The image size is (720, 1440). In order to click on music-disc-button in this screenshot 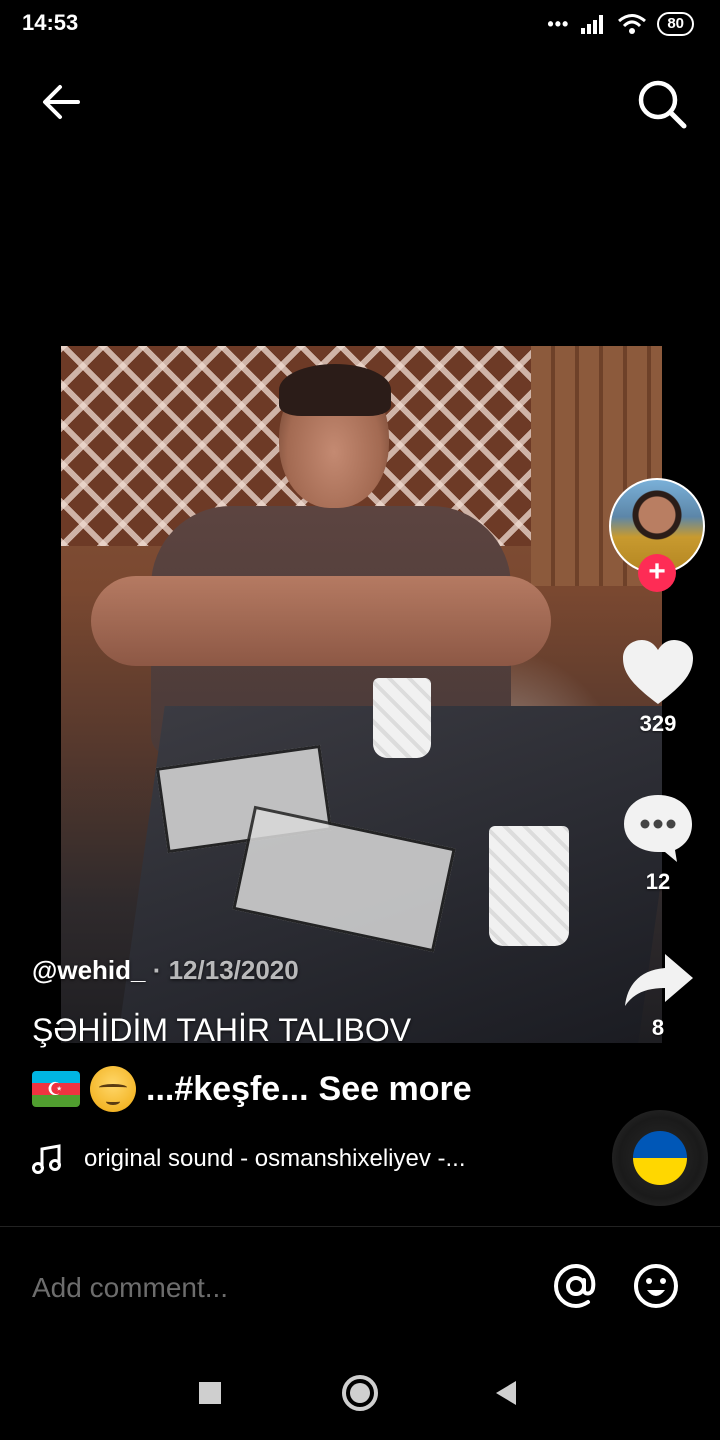, I will do `click(660, 1158)`.